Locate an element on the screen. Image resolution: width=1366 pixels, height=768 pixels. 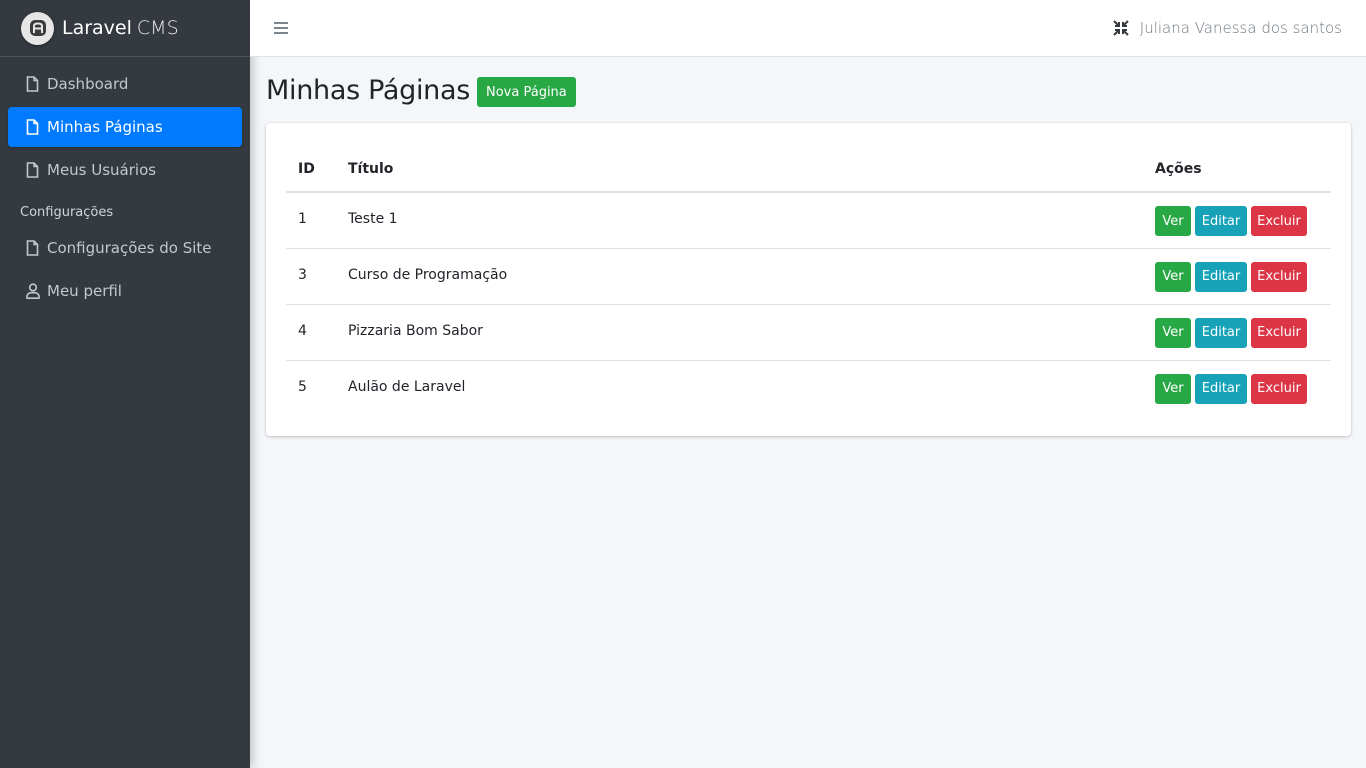
column-header-actions: Ações is located at coordinates (1237, 169).